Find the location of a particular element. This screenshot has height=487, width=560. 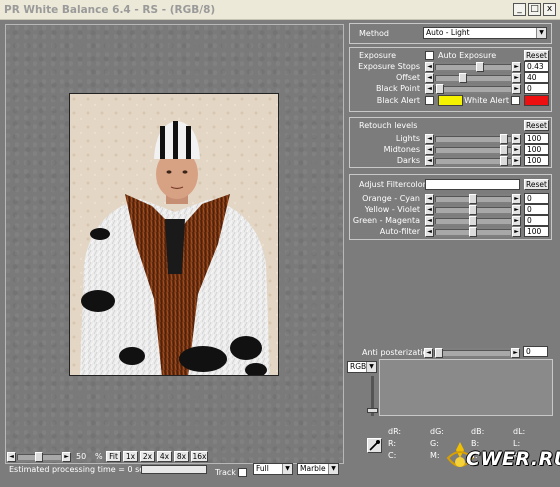

filtercolor-swatch is located at coordinates (472, 184).